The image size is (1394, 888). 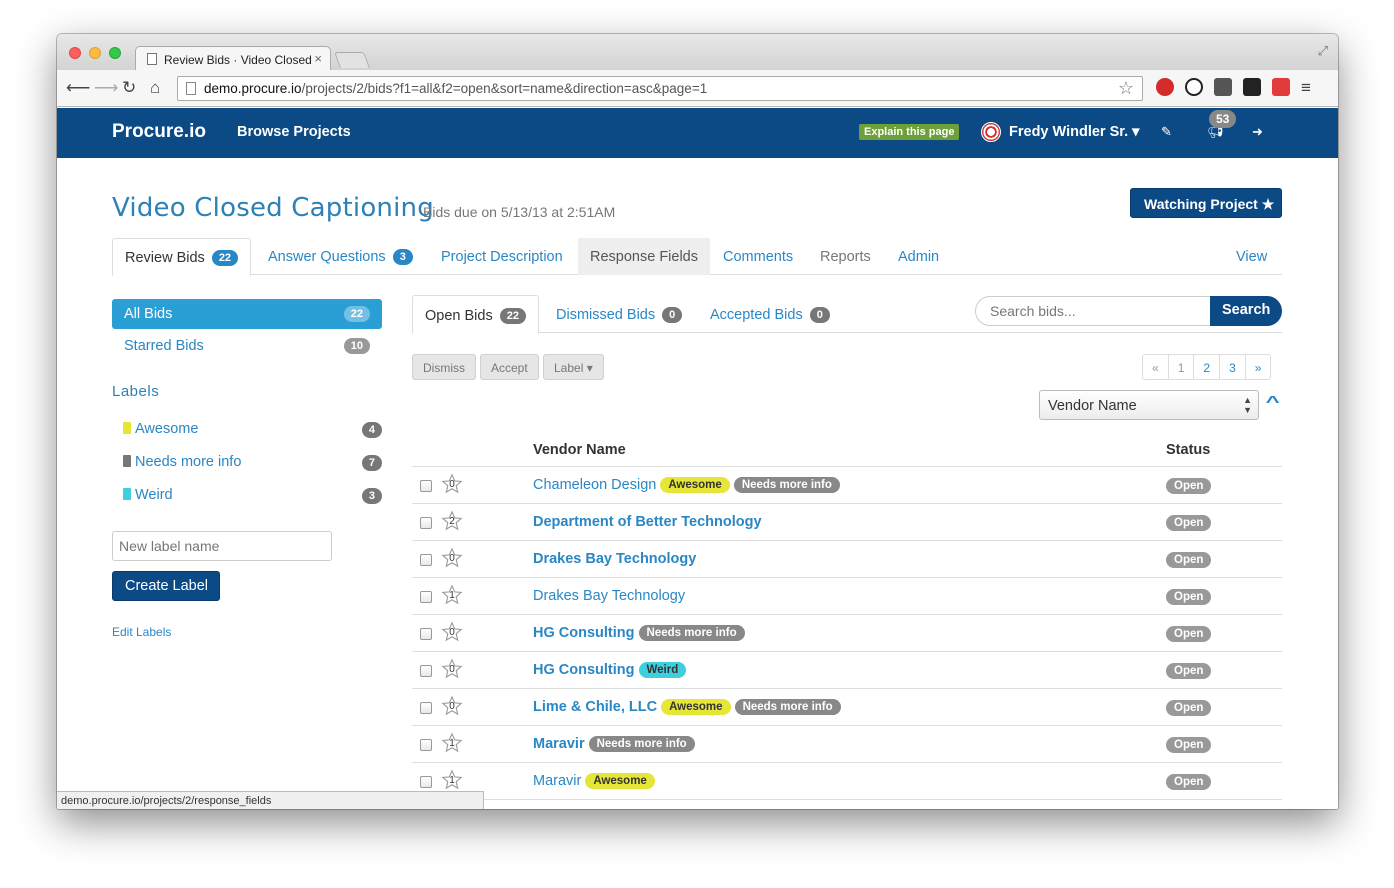 I want to click on tab-accepted-bids: Accepted Bids 0, so click(x=770, y=314).